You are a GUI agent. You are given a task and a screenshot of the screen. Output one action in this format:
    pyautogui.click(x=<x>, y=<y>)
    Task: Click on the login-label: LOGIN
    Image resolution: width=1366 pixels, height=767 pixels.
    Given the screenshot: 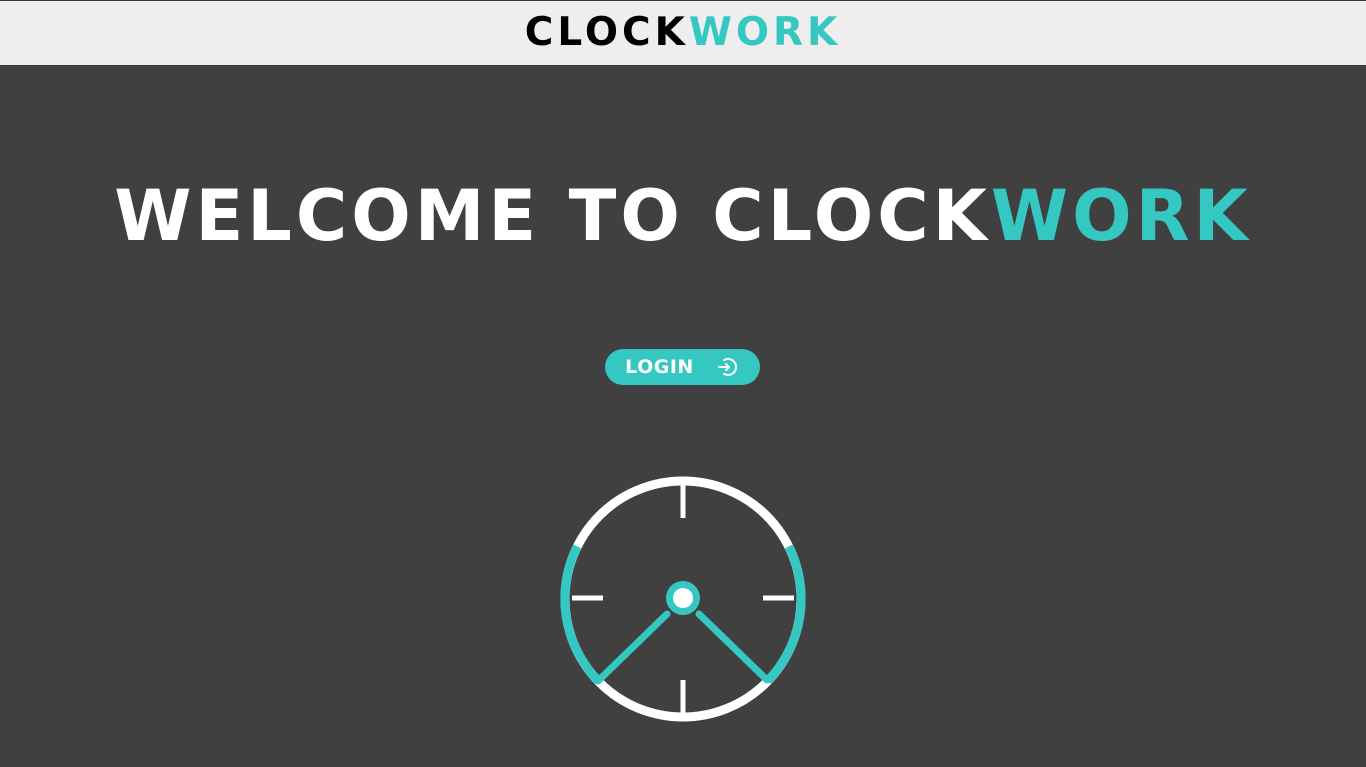 What is the action you would take?
    pyautogui.click(x=659, y=367)
    